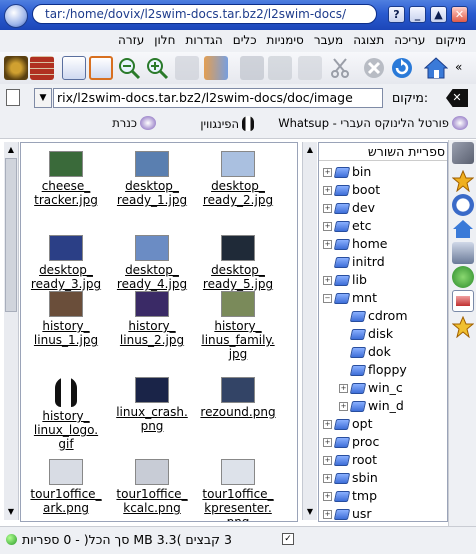  What do you see at coordinates (373, 123) in the screenshot?
I see `bookmark-whatsup: פורטל הלינוקס העברי - Whatsup` at bounding box center [373, 123].